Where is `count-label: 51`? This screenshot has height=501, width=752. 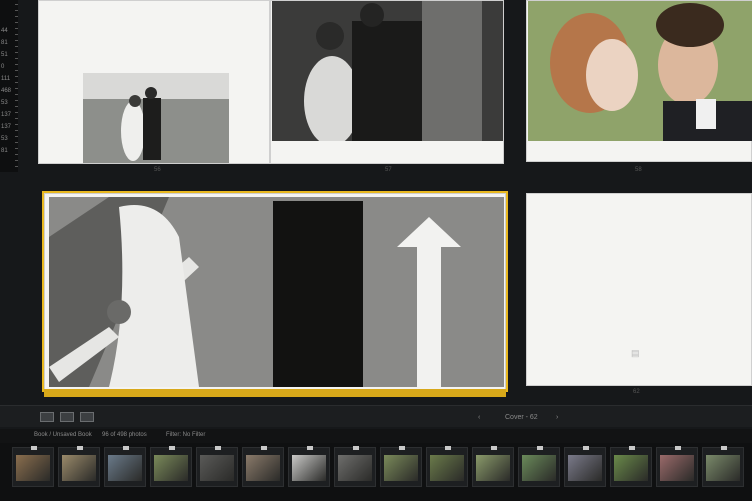
count-label: 51 is located at coordinates (4, 55).